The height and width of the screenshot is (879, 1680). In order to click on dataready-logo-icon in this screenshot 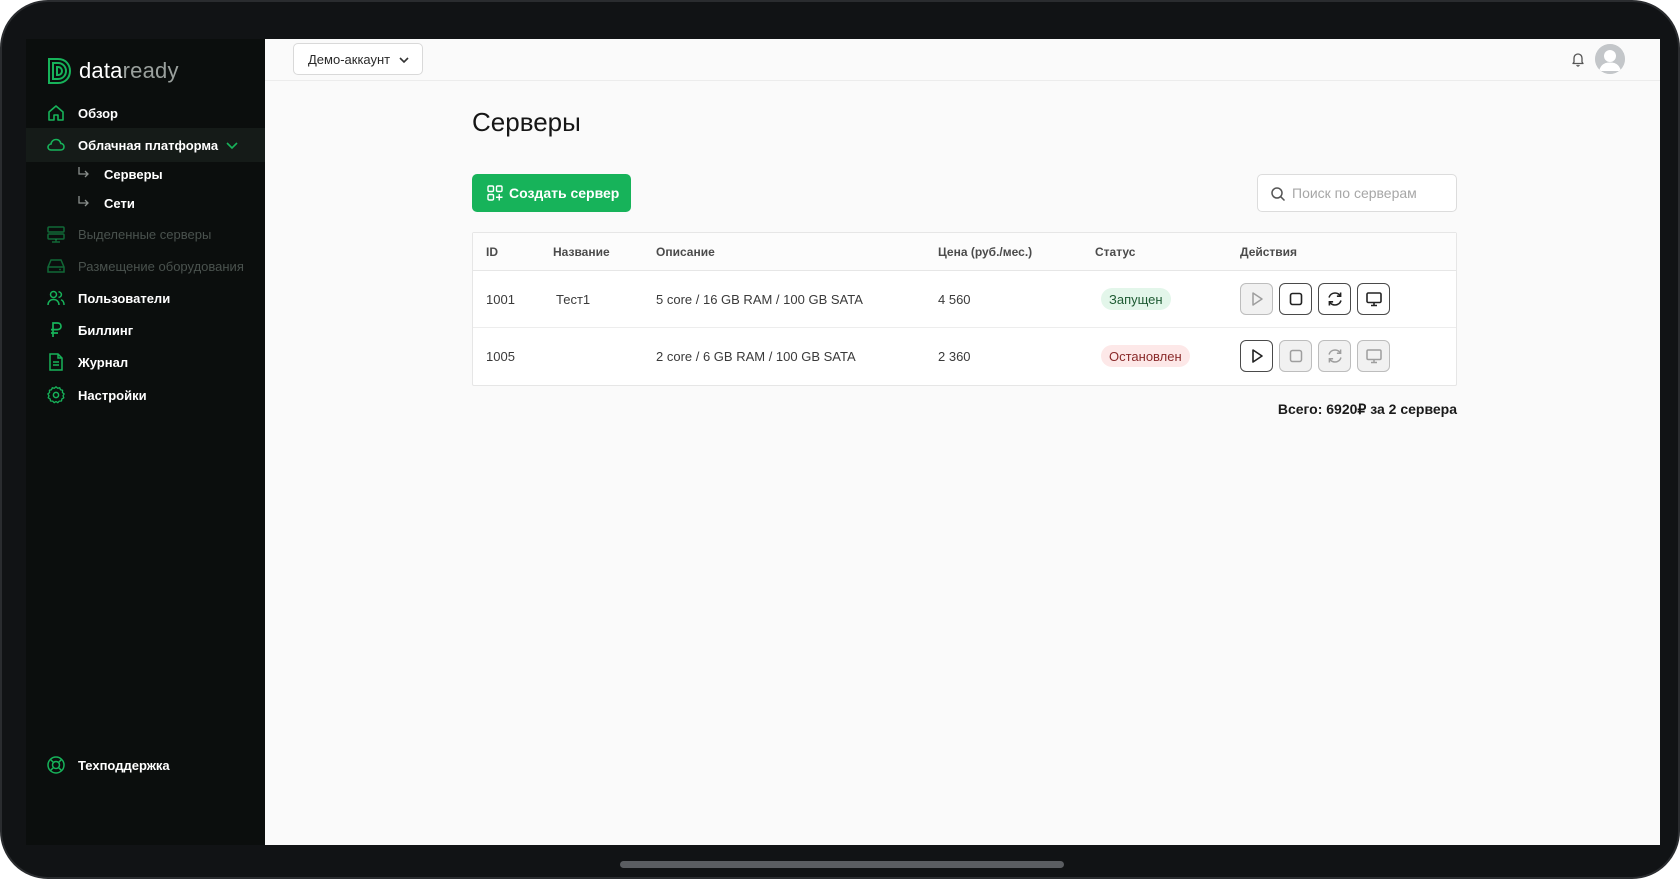, I will do `click(60, 71)`.